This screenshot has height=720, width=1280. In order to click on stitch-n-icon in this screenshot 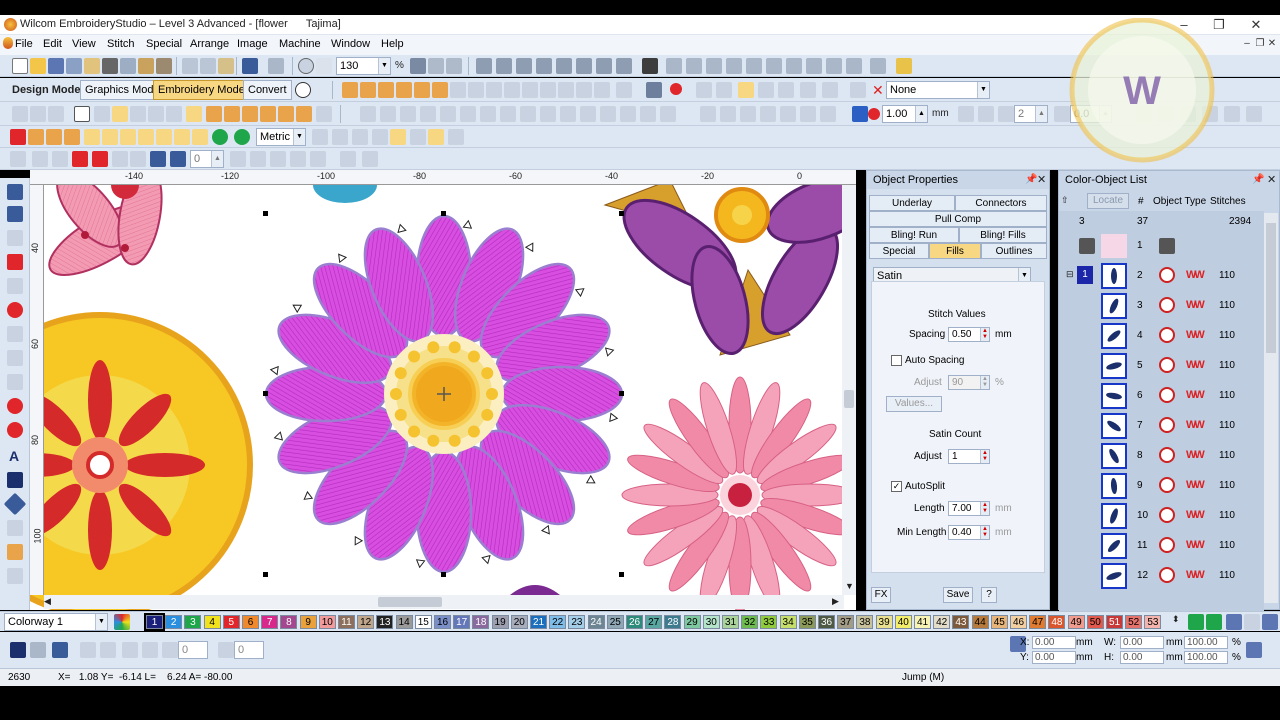, I will do `click(320, 137)`.